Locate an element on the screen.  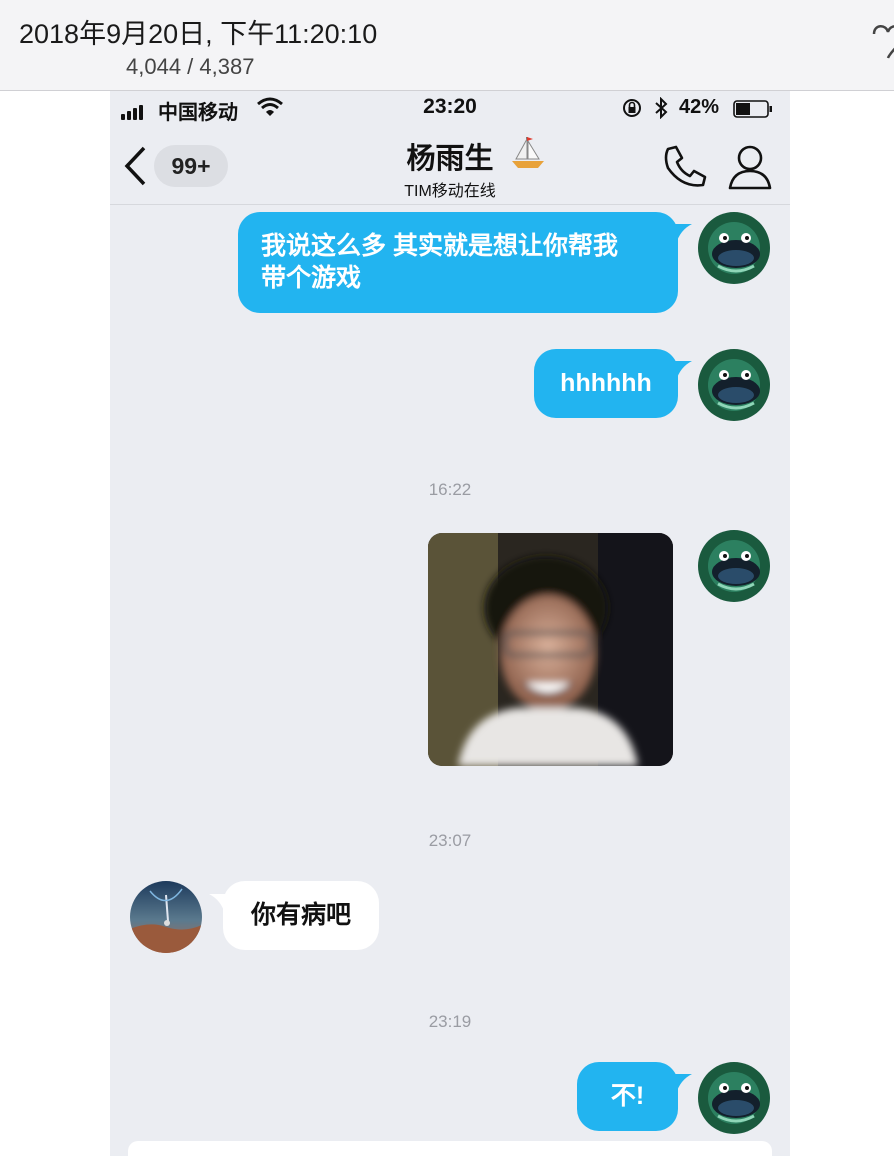
battery-icon is located at coordinates (752, 109).